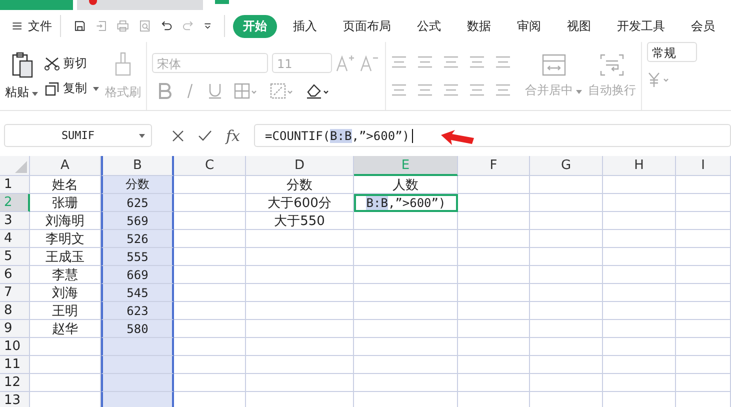  I want to click on table-cell: 623, so click(137, 311).